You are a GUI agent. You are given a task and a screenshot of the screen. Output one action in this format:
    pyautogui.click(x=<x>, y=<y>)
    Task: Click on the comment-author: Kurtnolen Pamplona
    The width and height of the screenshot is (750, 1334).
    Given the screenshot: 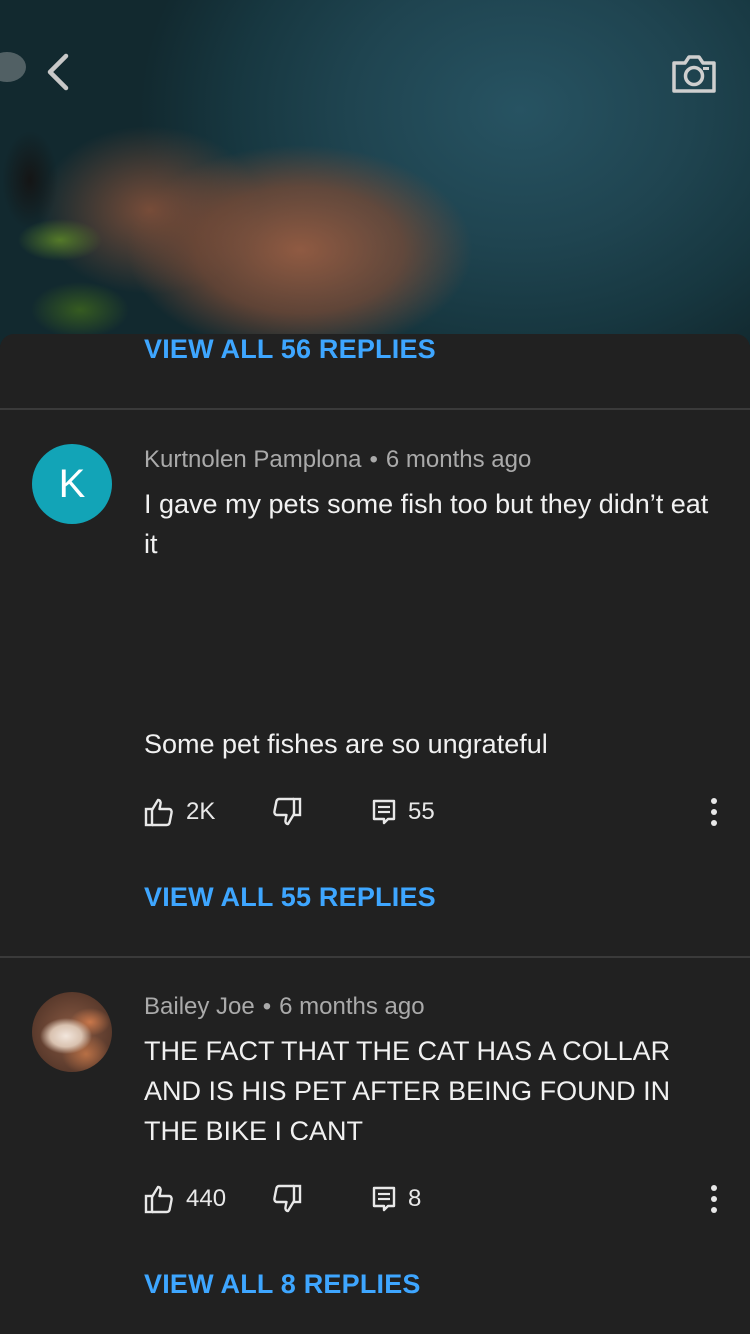 What is the action you would take?
    pyautogui.click(x=252, y=459)
    